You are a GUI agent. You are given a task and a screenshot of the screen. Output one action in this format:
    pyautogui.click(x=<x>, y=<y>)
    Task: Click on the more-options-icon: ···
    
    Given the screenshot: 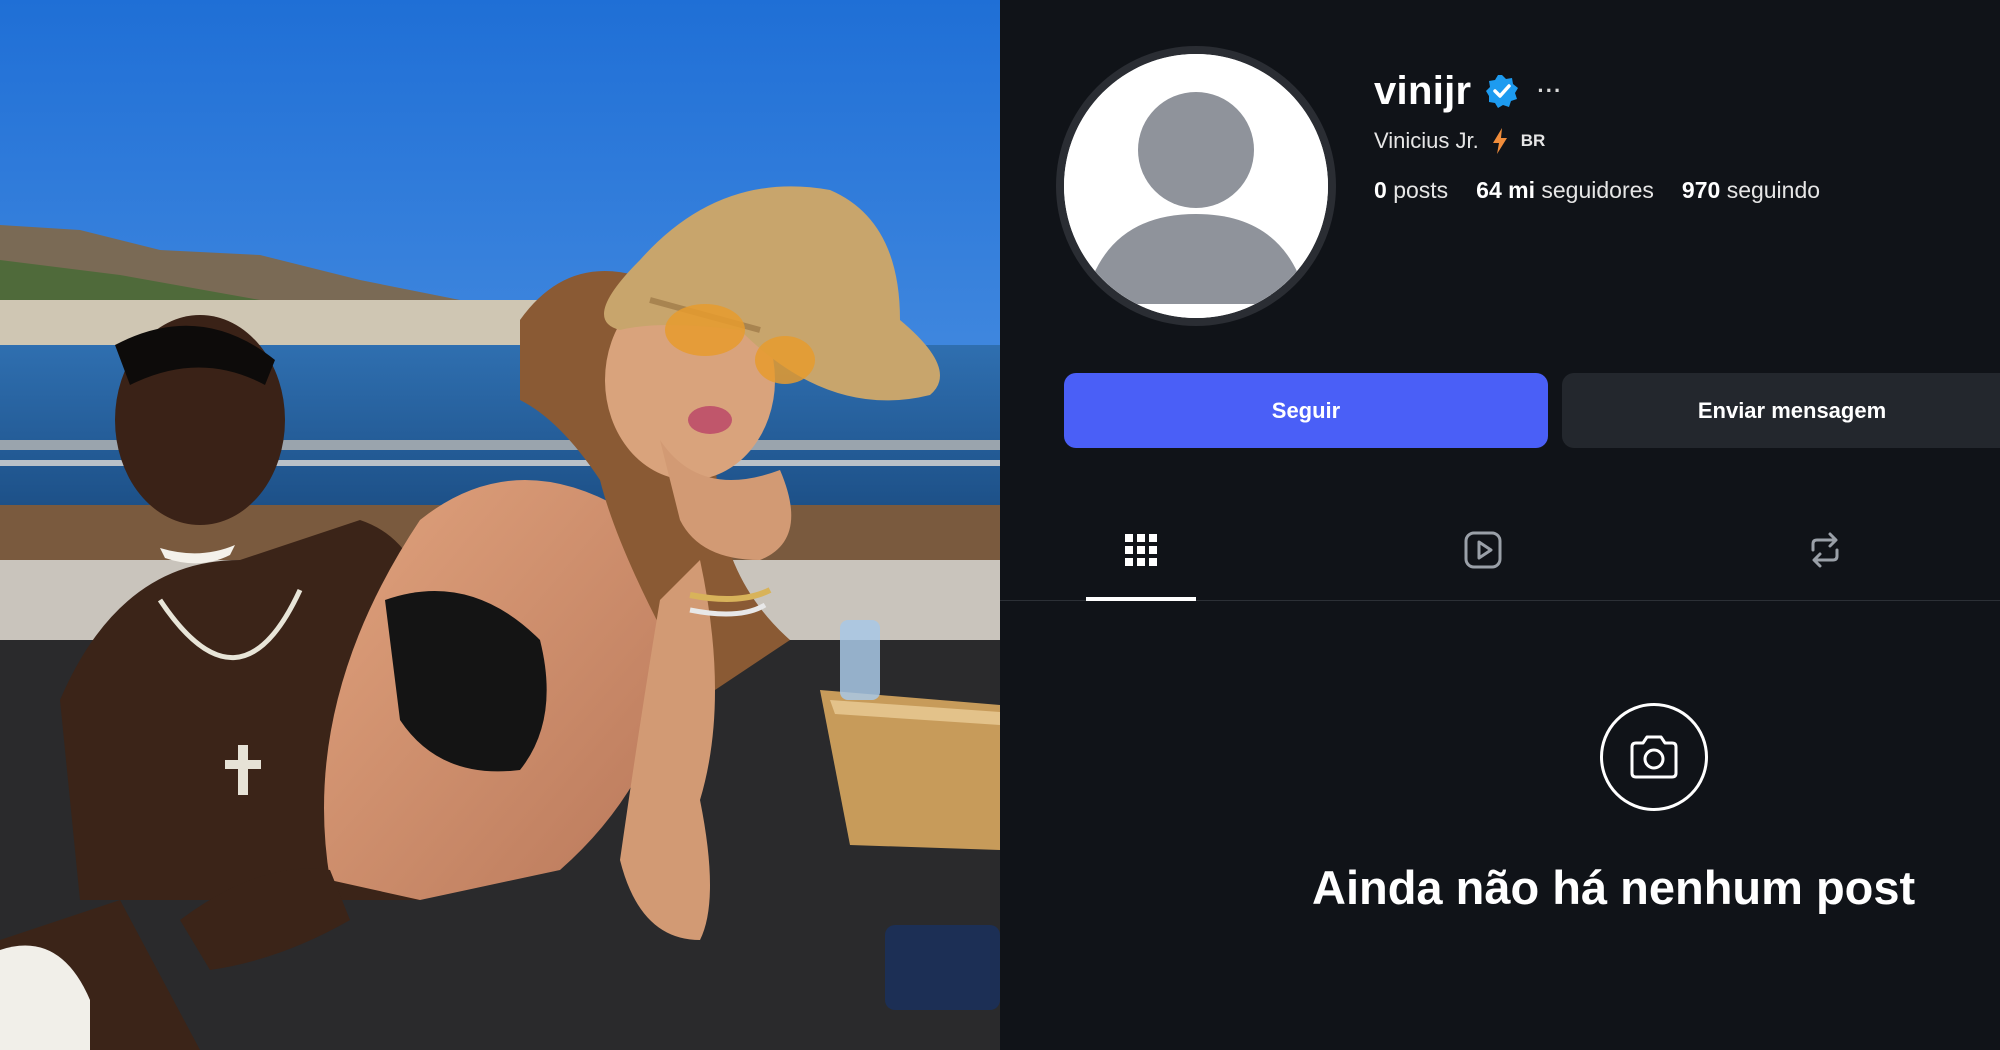 What is the action you would take?
    pyautogui.click(x=1549, y=91)
    